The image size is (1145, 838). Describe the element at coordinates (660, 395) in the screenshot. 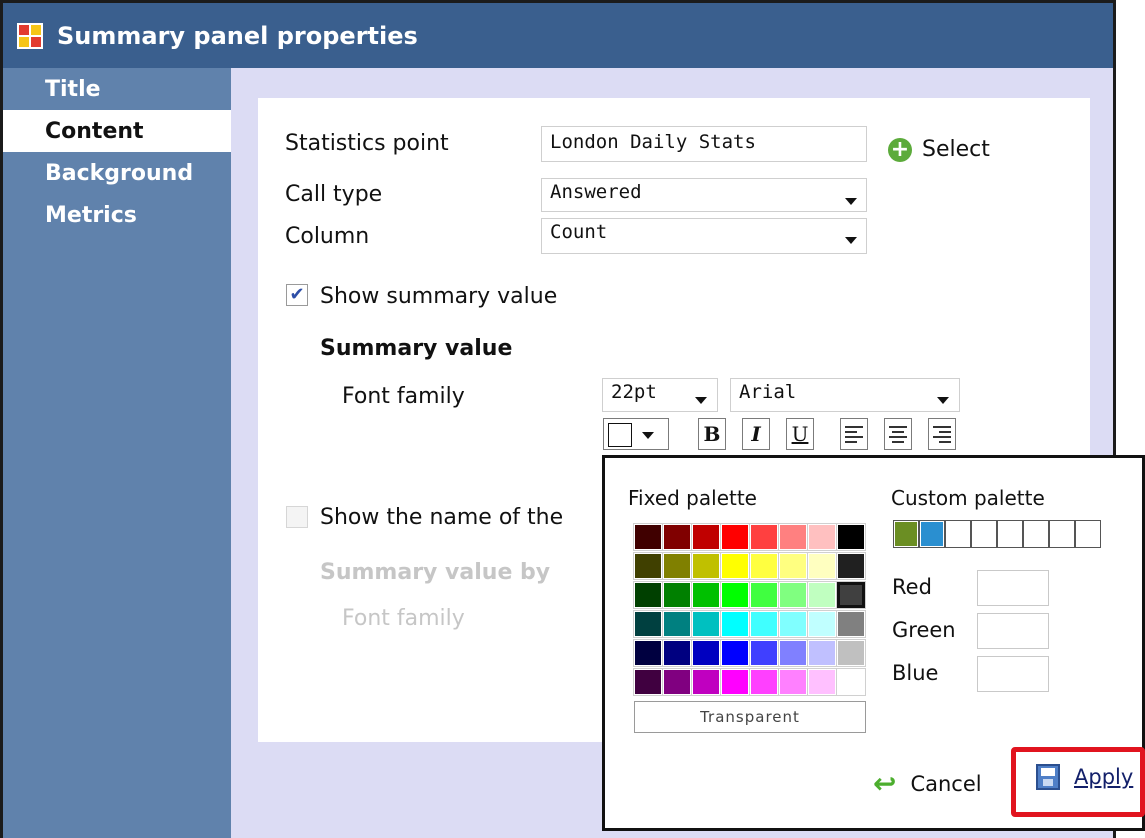

I see `font-size-select: 22pt` at that location.